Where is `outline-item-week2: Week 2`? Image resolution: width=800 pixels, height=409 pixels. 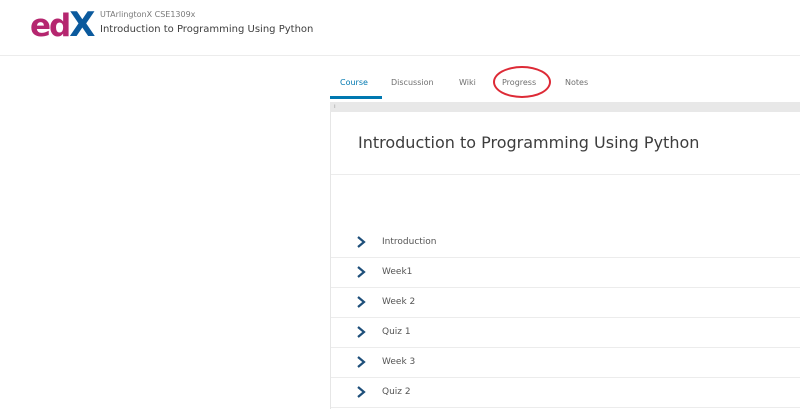
outline-item-week2: Week 2 is located at coordinates (565, 303).